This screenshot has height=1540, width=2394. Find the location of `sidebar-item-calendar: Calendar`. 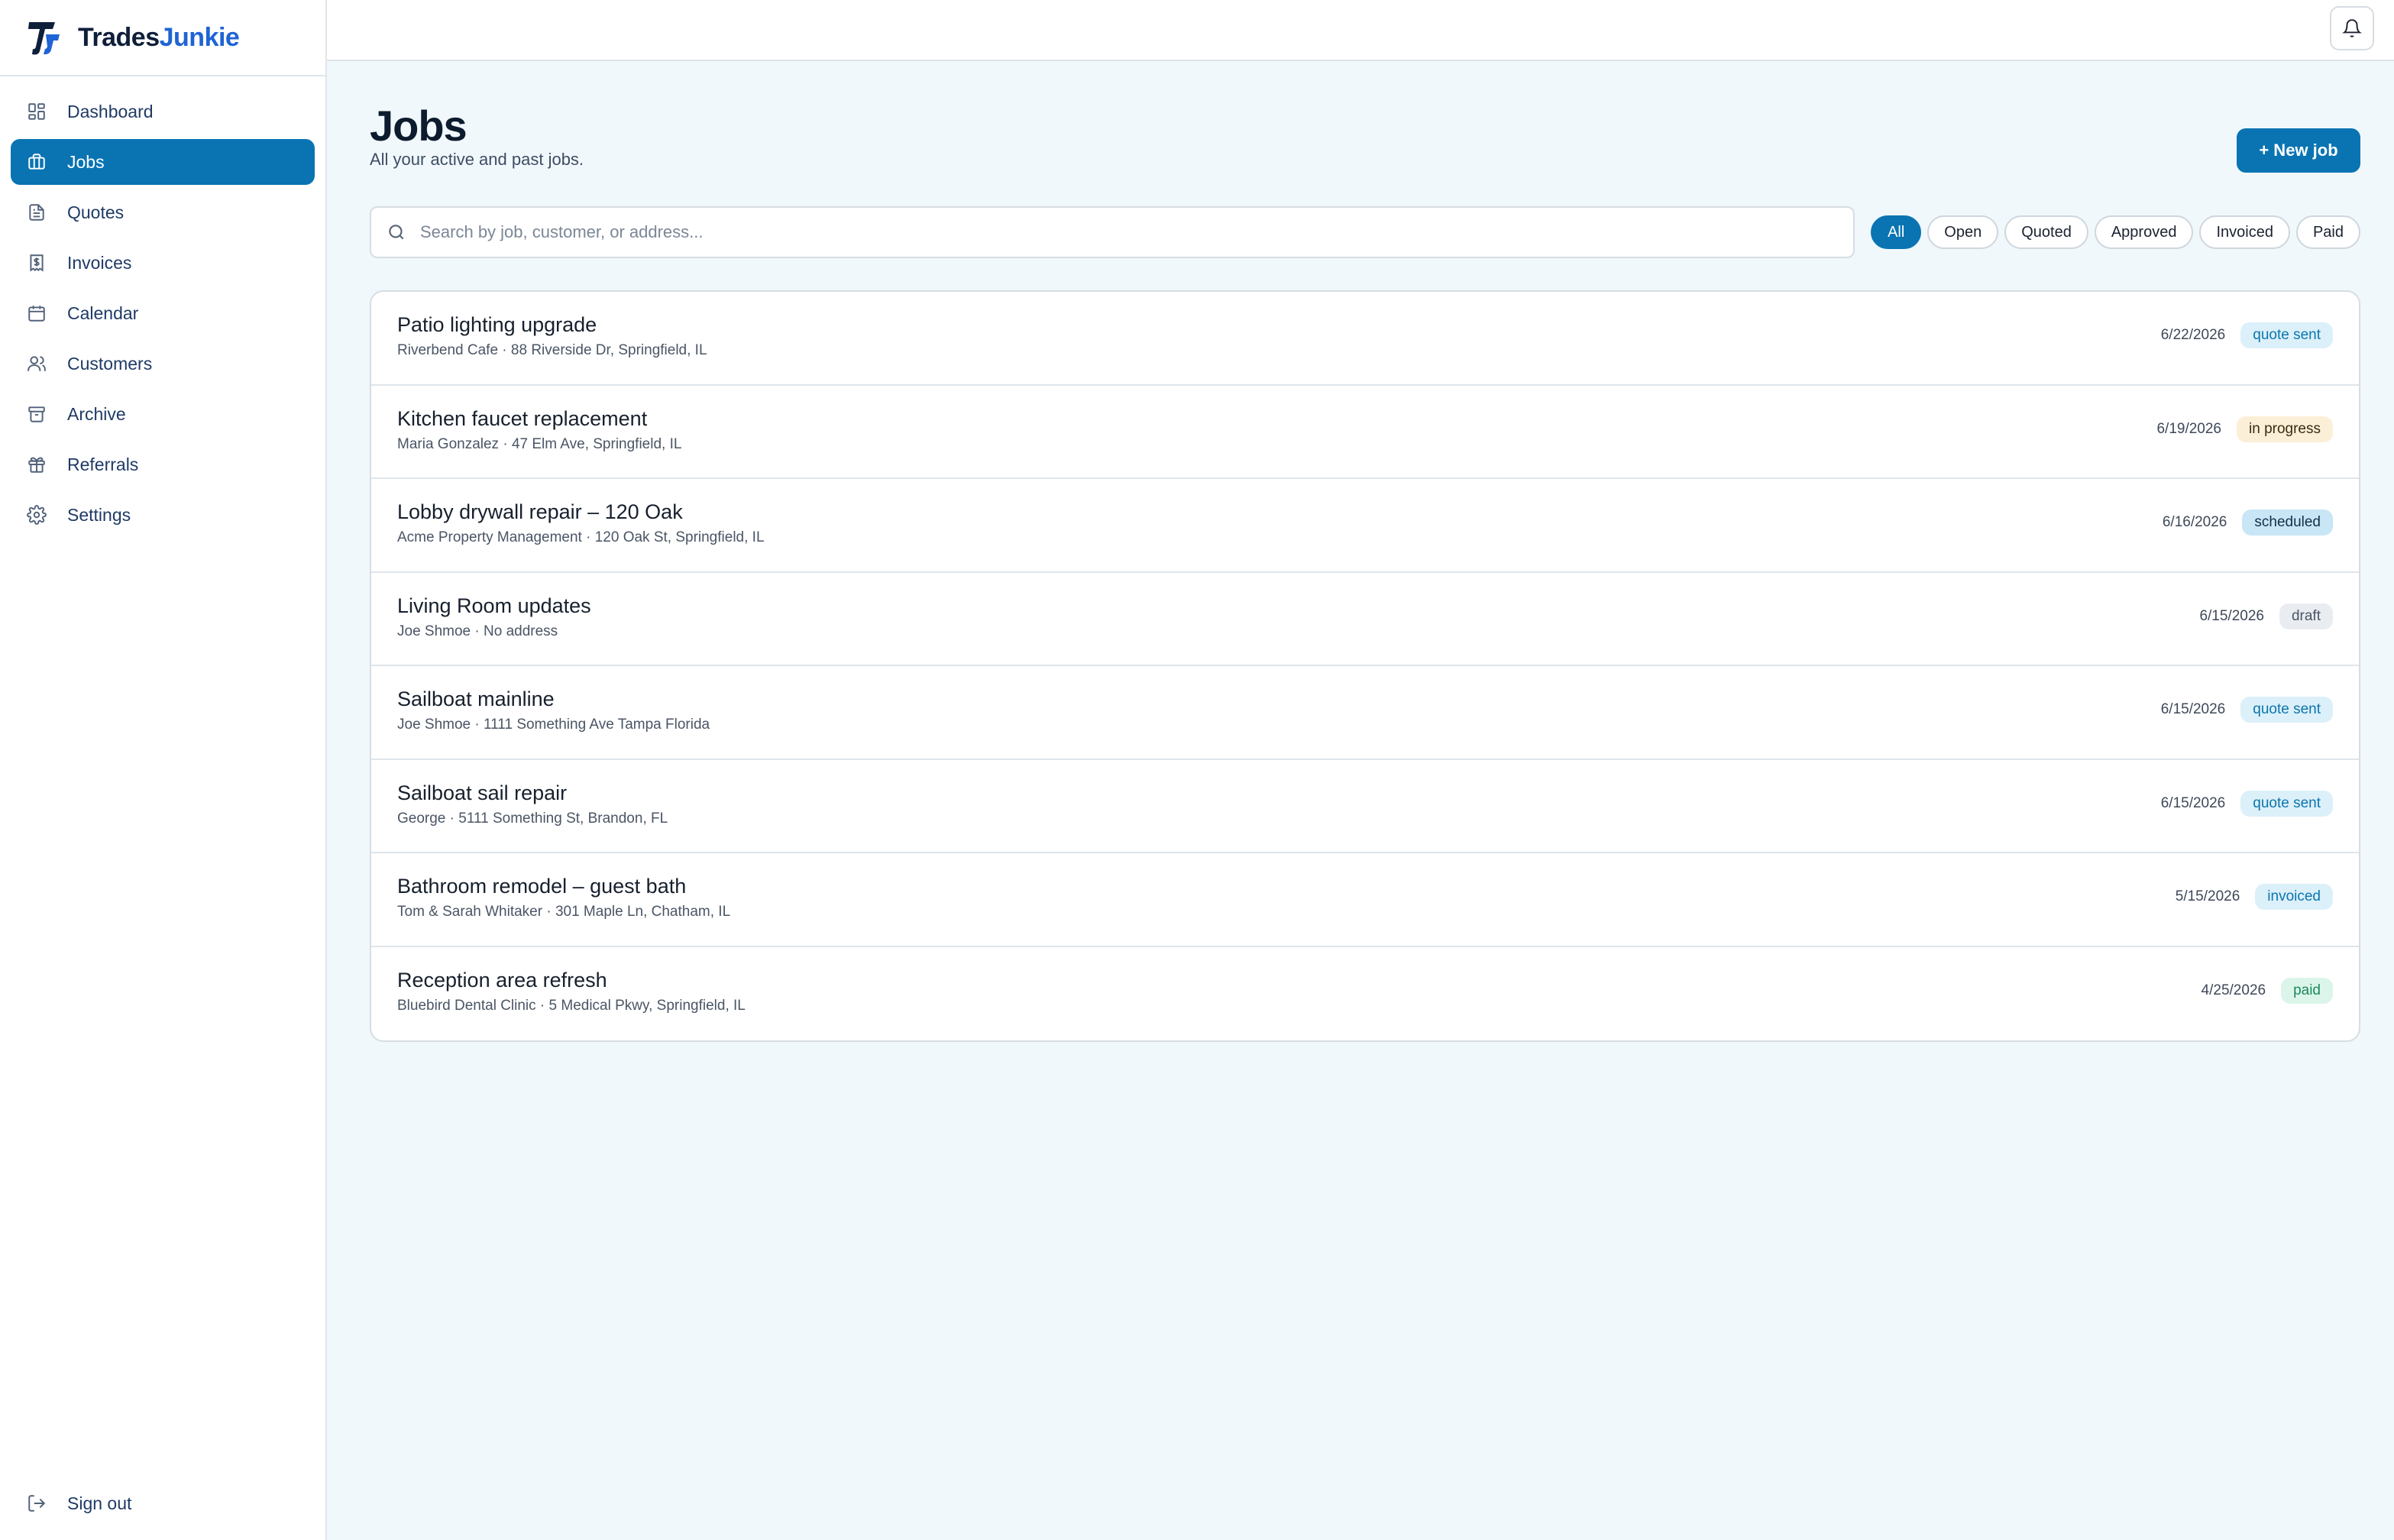

sidebar-item-calendar: Calendar is located at coordinates (163, 313).